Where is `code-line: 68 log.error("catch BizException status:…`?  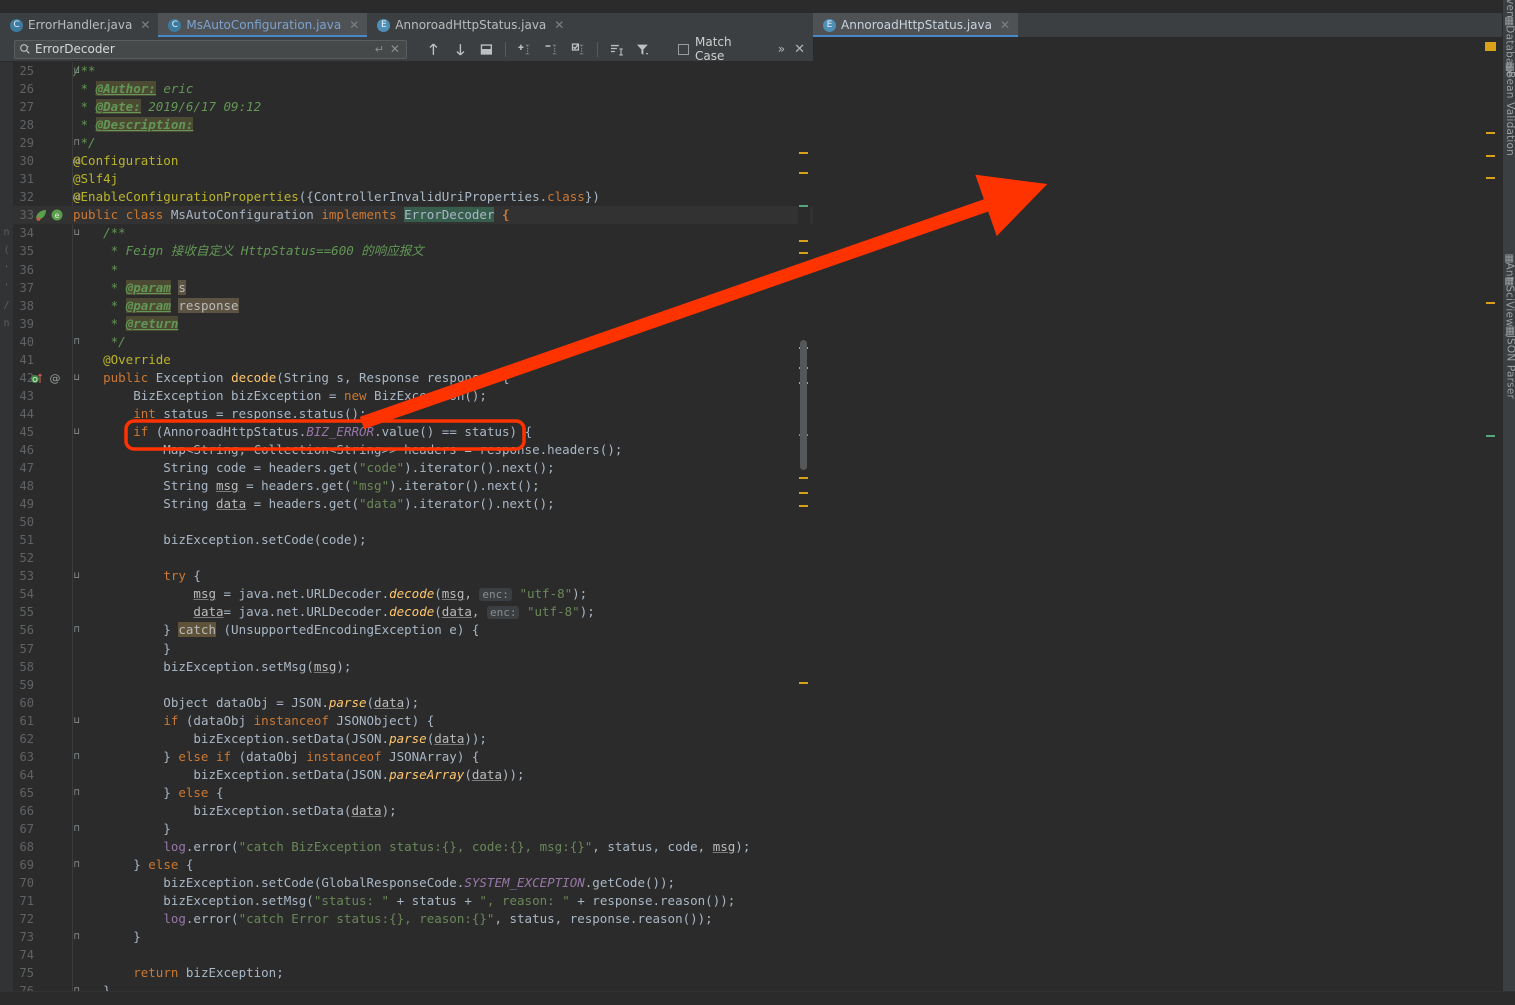
code-line: 68 log.error("catch BizException status:… is located at coordinates (406, 847).